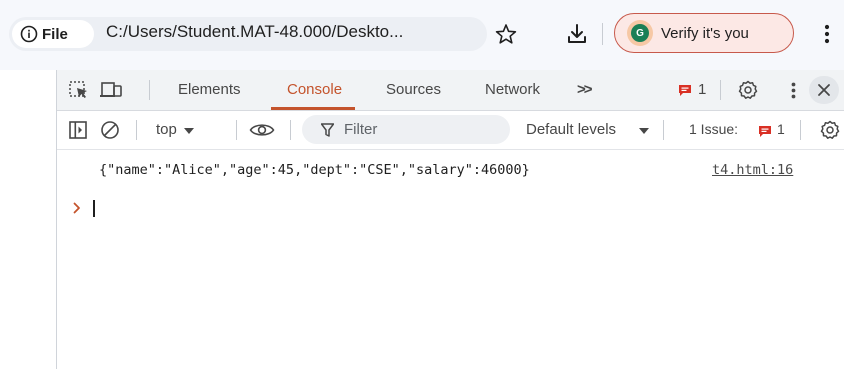 This screenshot has height=369, width=844. Describe the element at coordinates (361, 129) in the screenshot. I see `filter-placeholder: Filter` at that location.